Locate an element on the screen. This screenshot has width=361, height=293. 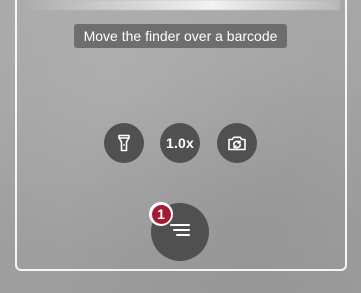
results-count: 1 is located at coordinates (161, 214).